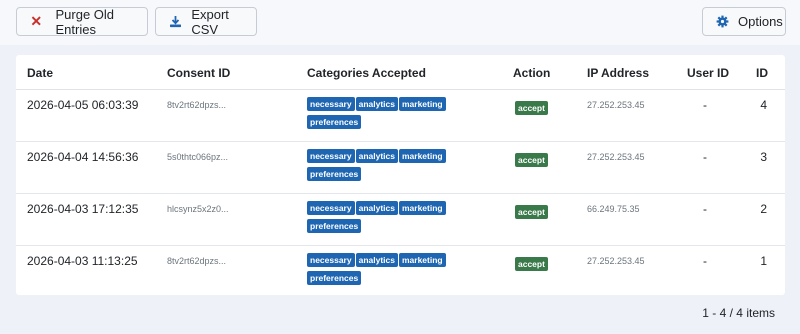  Describe the element at coordinates (763, 157) in the screenshot. I see `id-cell: 3` at that location.